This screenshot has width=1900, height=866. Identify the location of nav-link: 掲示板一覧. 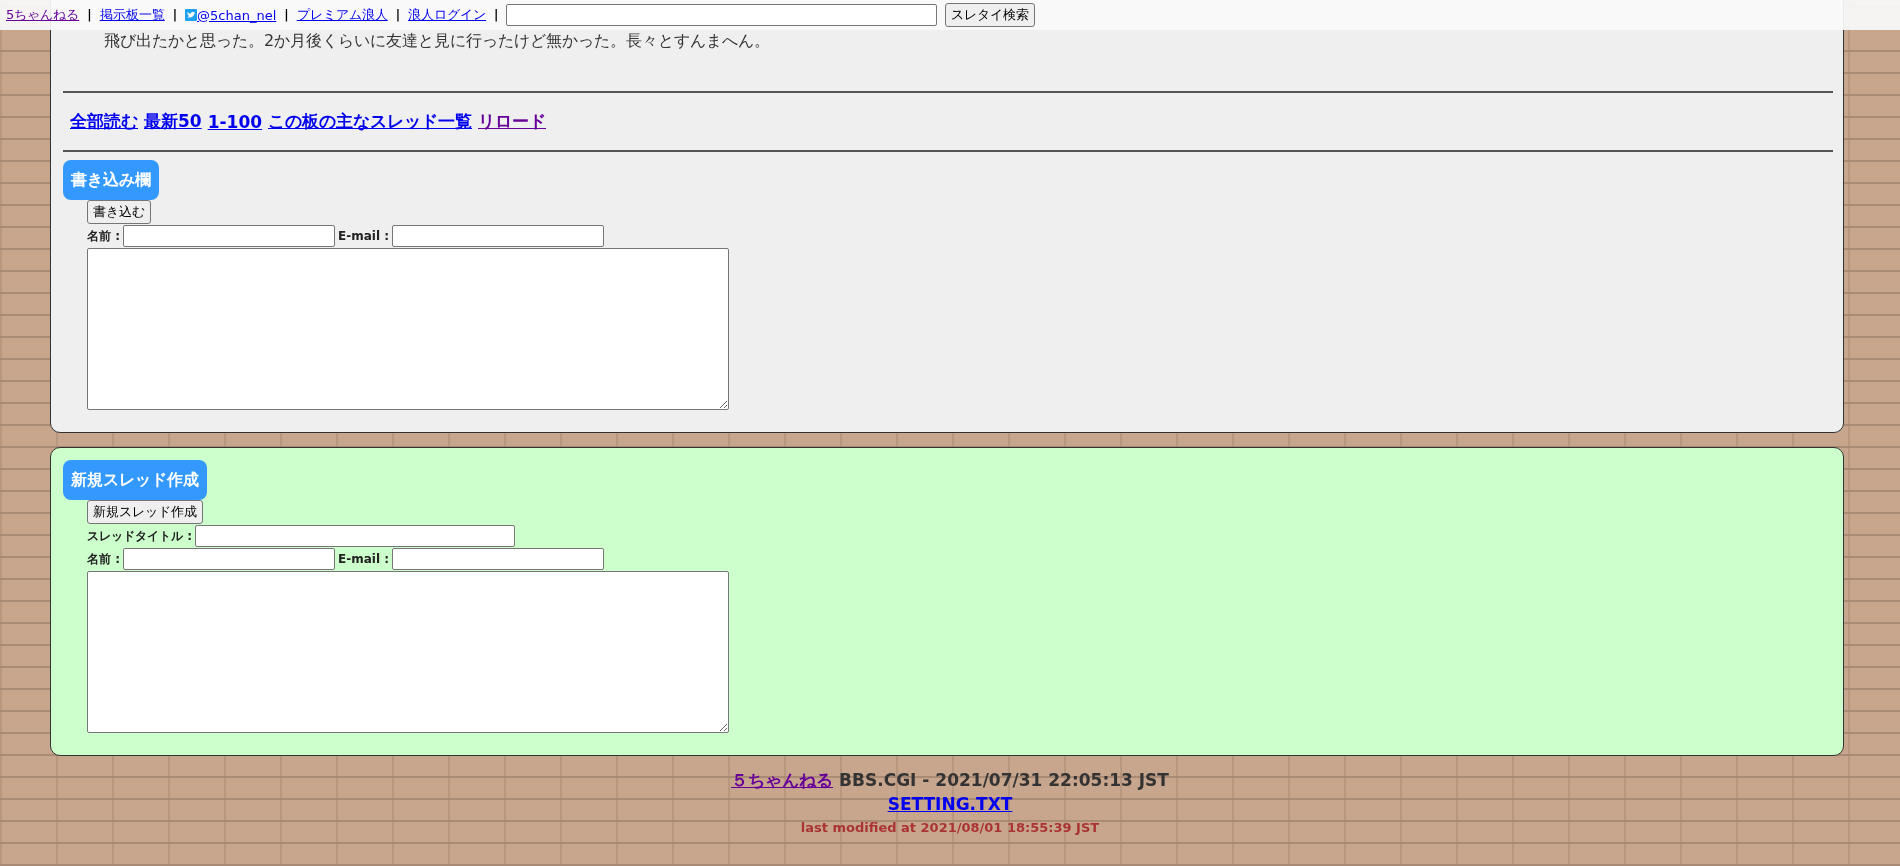
(132, 15).